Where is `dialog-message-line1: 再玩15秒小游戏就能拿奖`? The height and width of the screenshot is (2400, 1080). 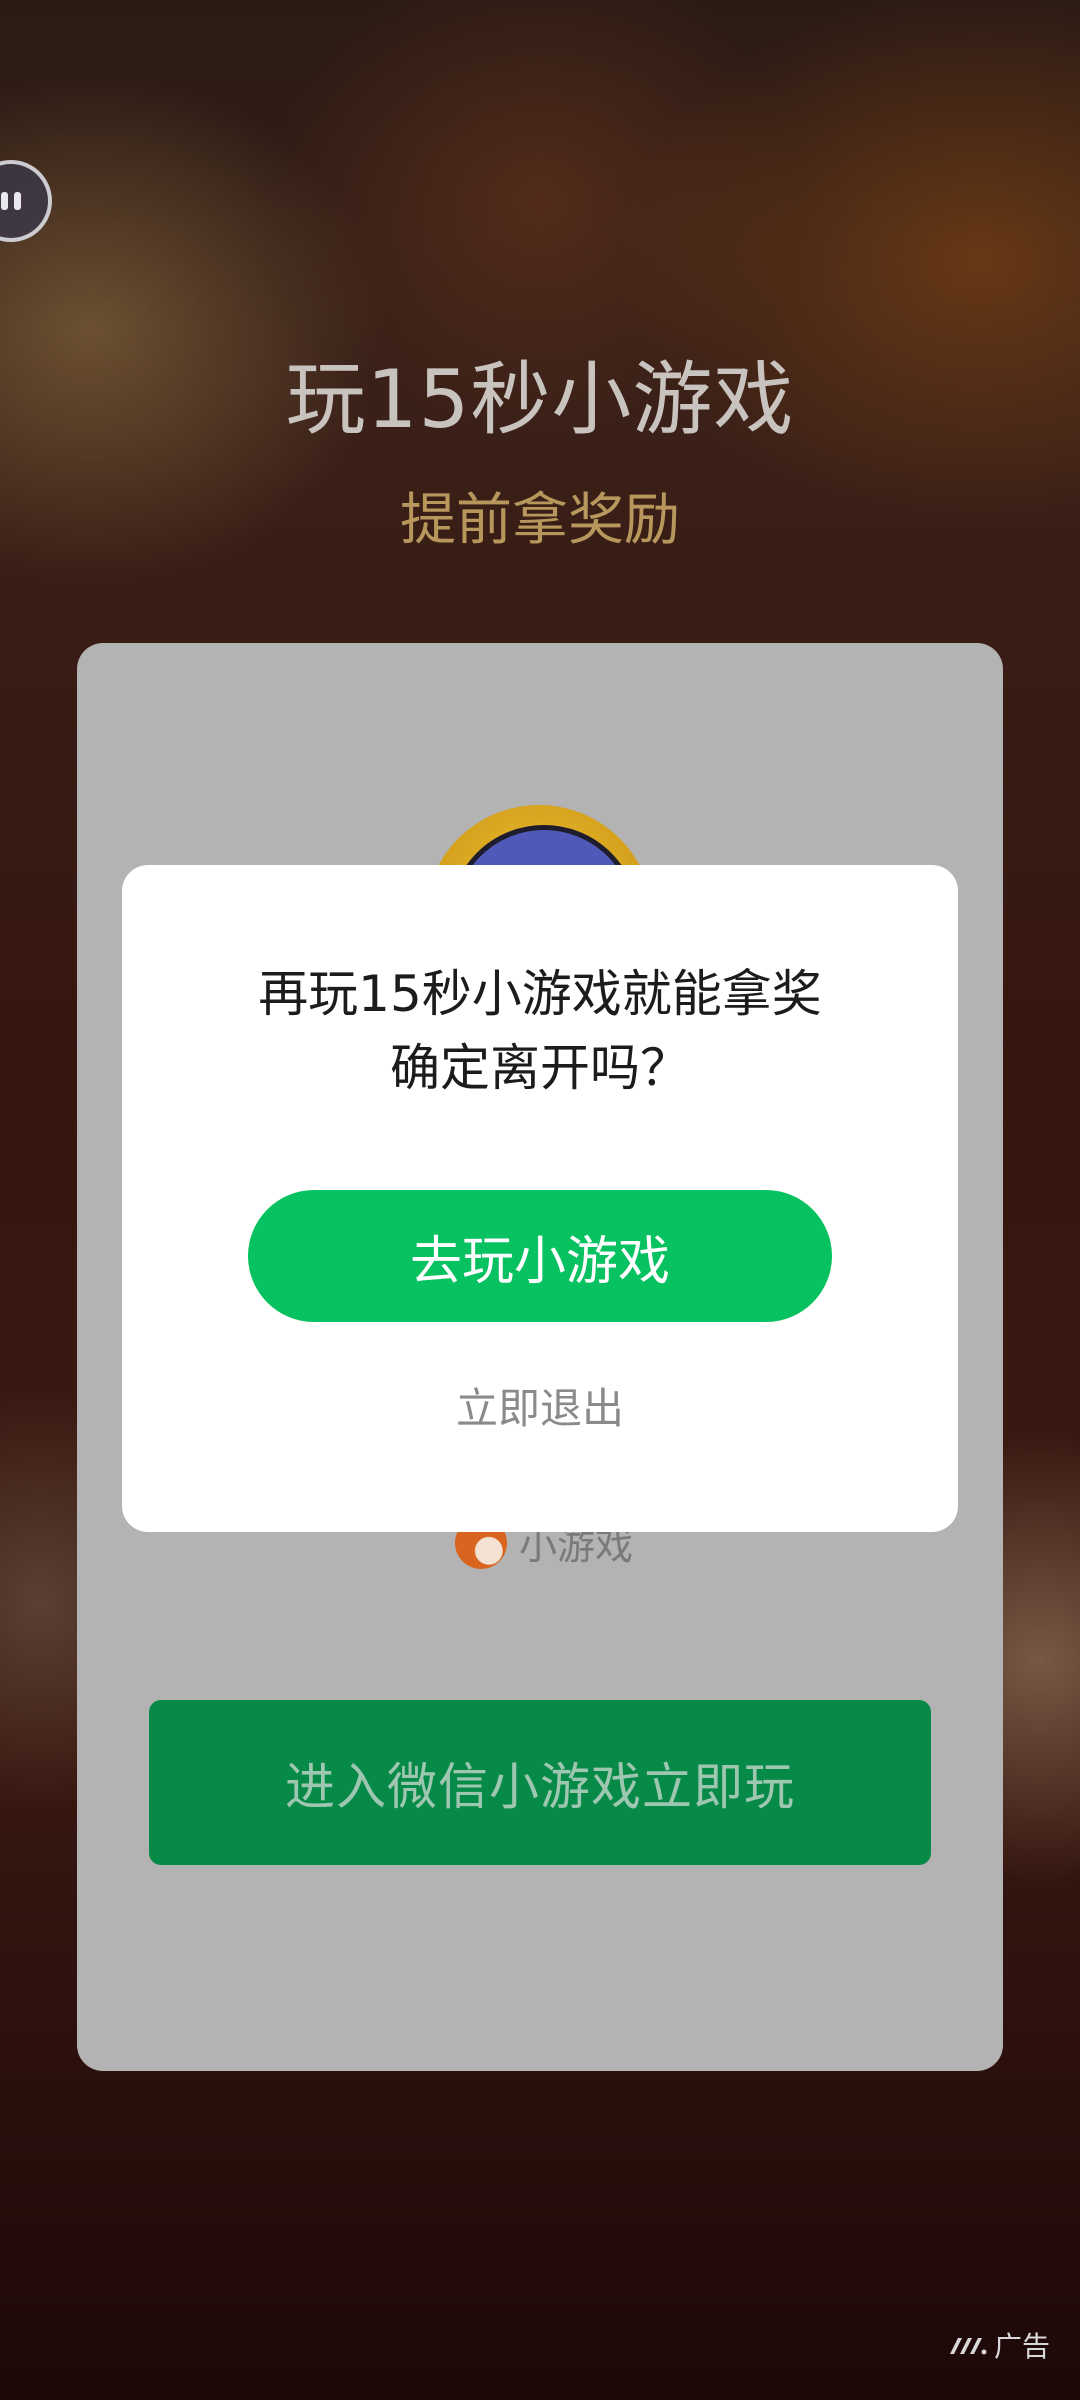
dialog-message-line1: 再玩15秒小游戏就能拿奖 is located at coordinates (540, 994).